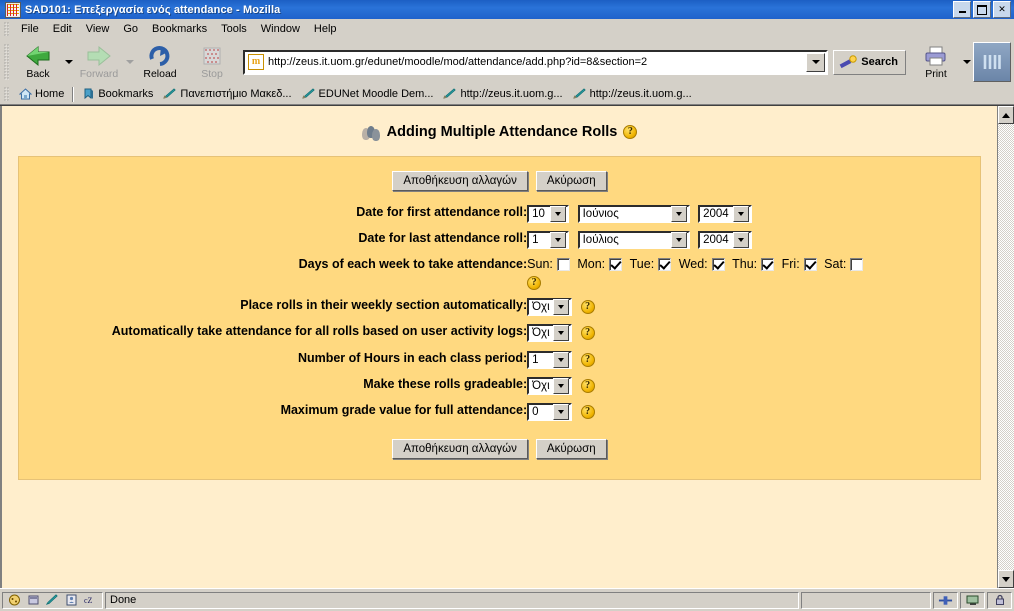 The image size is (1014, 611). I want to click on status-progress-panel, so click(866, 600).